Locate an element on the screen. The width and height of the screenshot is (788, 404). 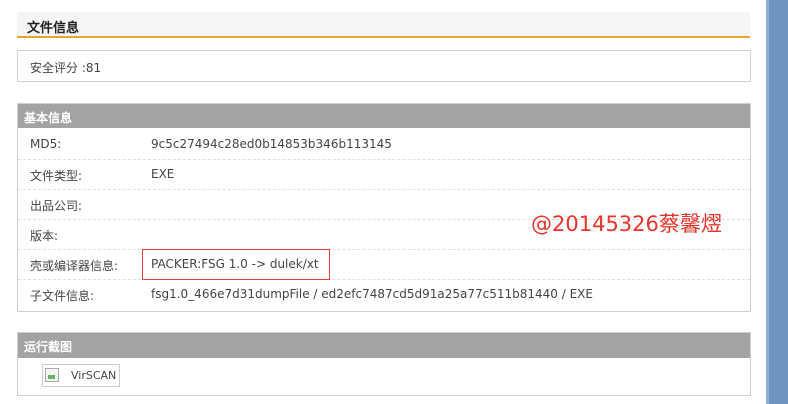
broken-image-icon is located at coordinates (52, 375).